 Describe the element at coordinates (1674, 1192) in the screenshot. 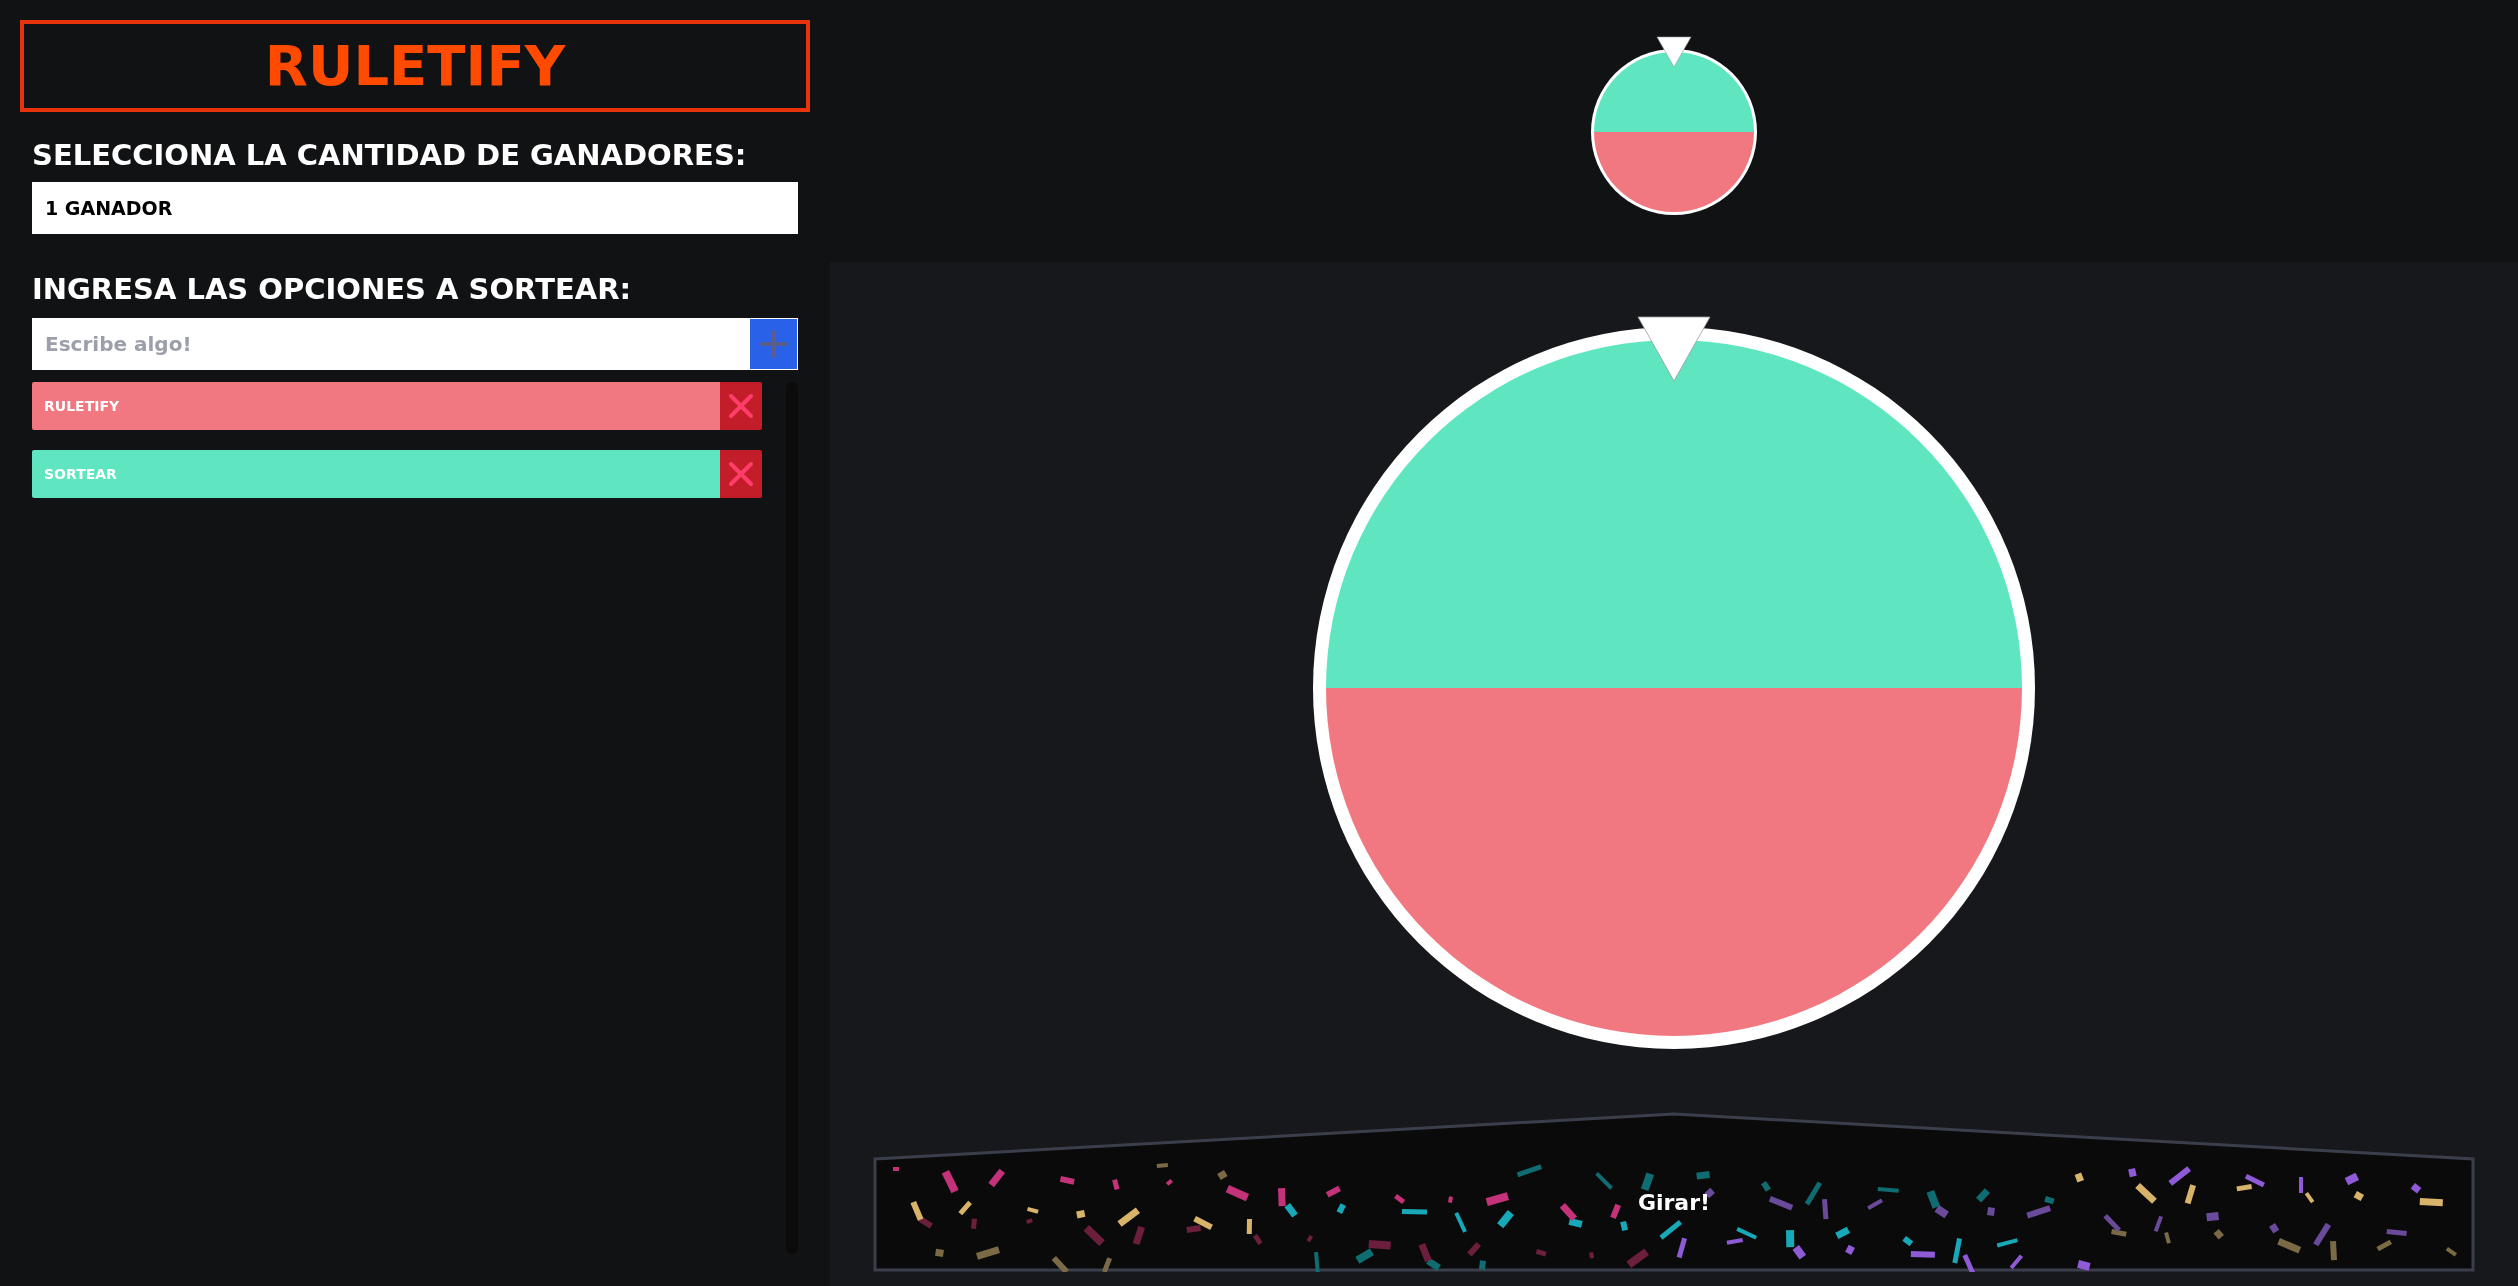

I see `spin-button: Girar!` at that location.